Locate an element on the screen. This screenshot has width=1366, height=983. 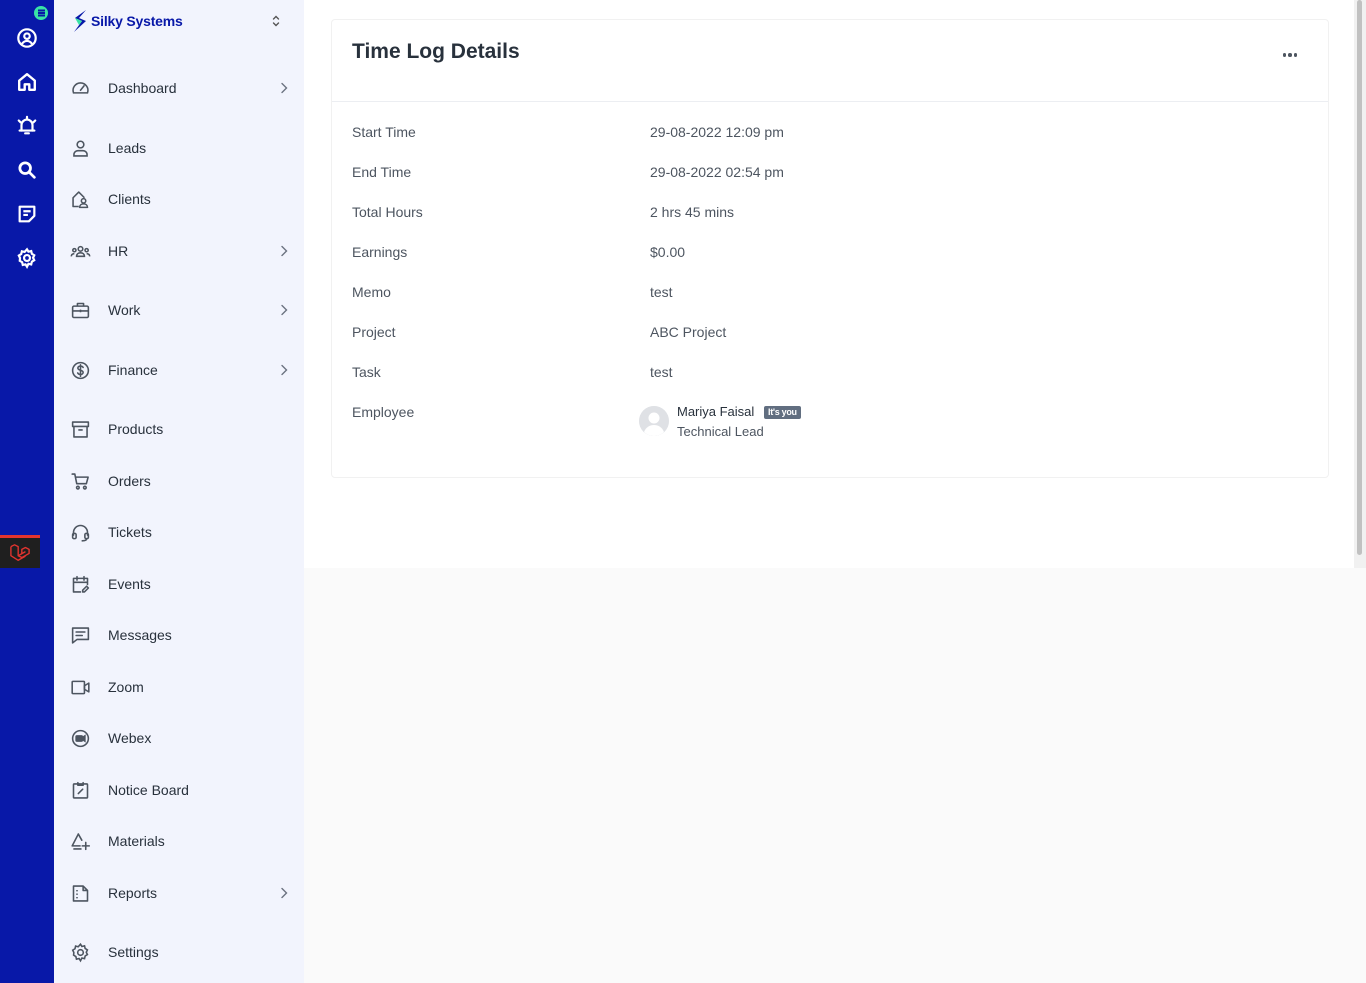
detail-value: $0.00 is located at coordinates (668, 252).